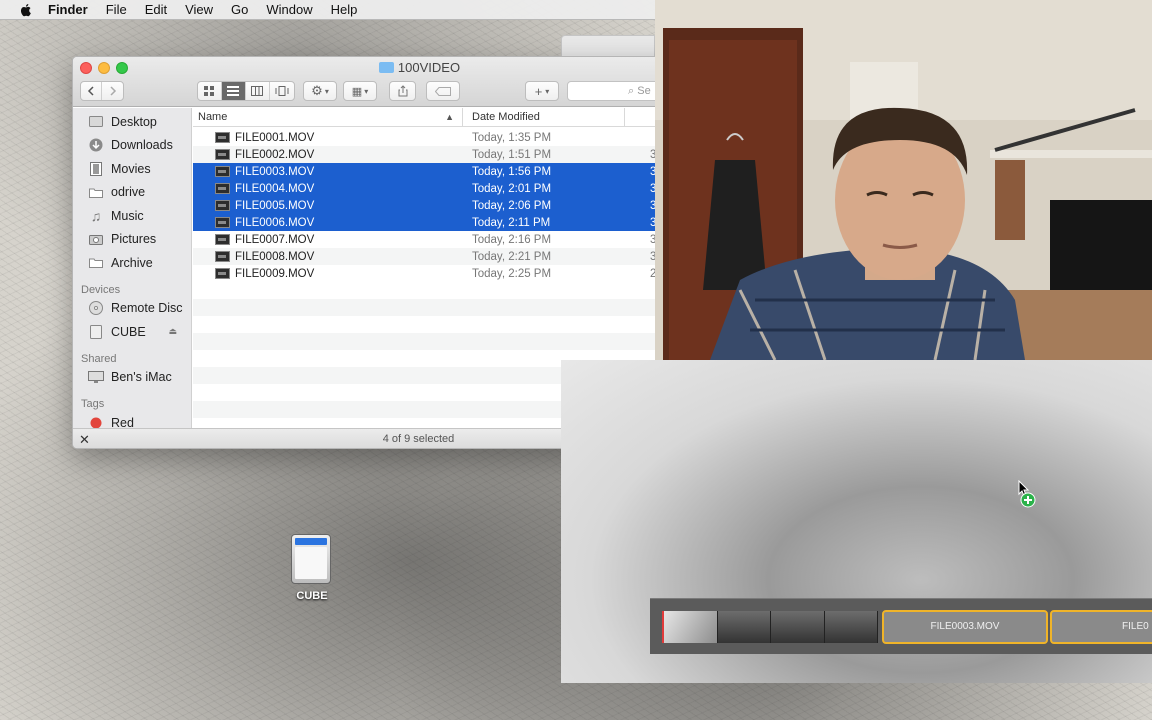 The image size is (1152, 720). What do you see at coordinates (449, 117) in the screenshot?
I see `sort-ascending-icon: ▲` at bounding box center [449, 117].